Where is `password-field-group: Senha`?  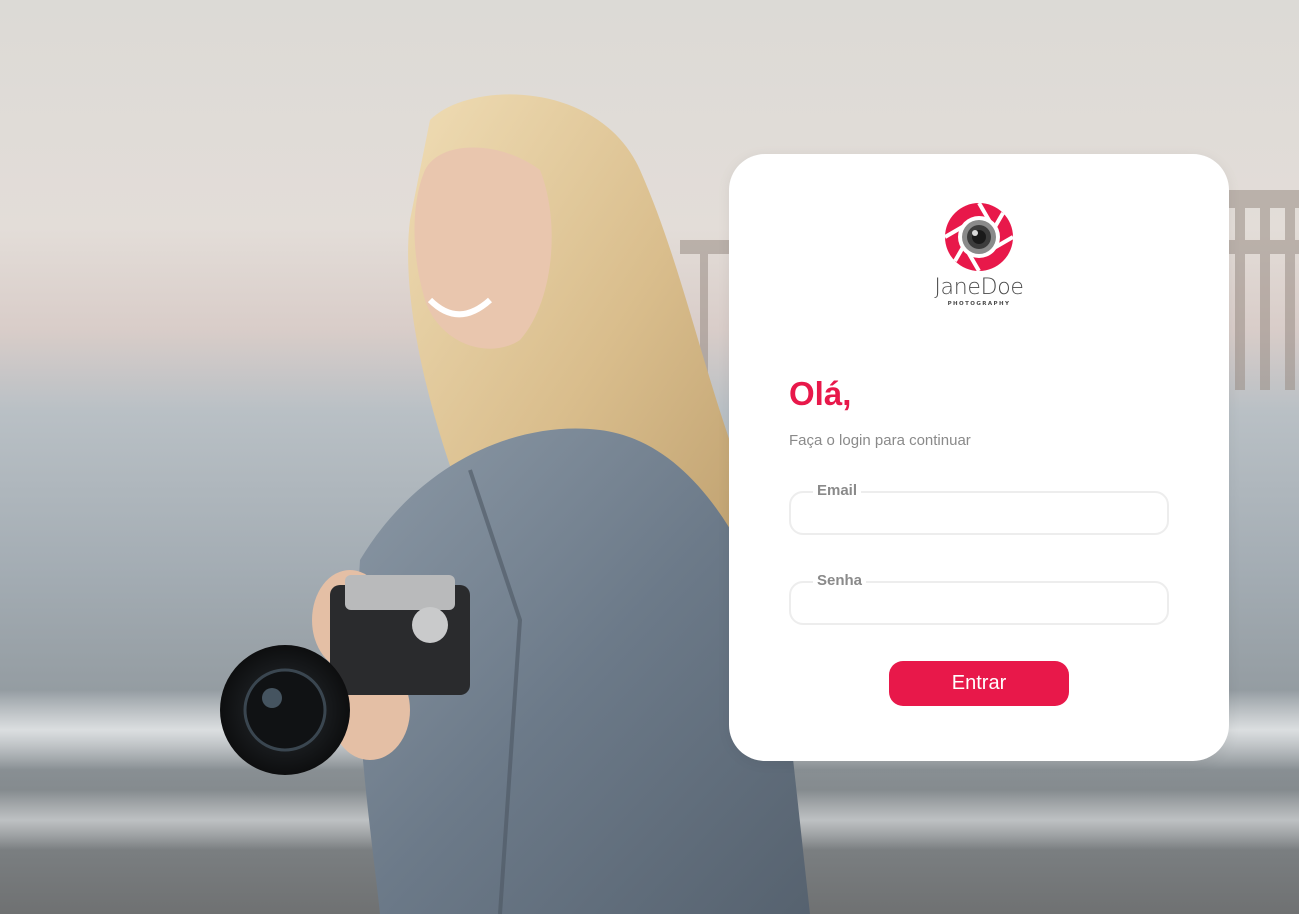
password-field-group: Senha is located at coordinates (979, 598).